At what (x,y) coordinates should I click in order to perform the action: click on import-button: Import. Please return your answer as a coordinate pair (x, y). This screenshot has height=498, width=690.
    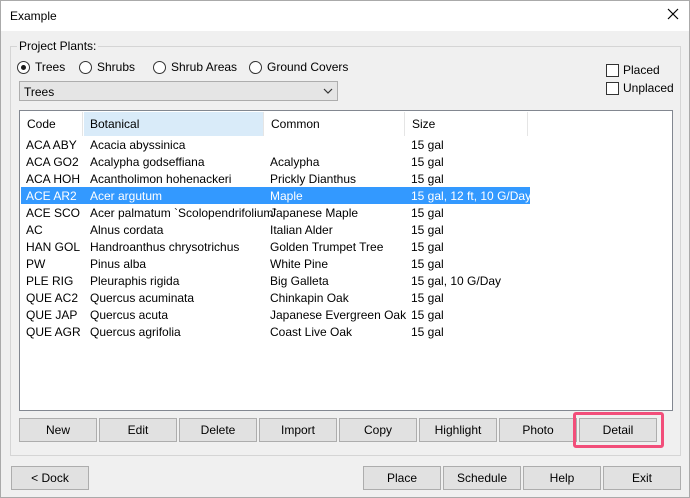
    Looking at the image, I should click on (298, 430).